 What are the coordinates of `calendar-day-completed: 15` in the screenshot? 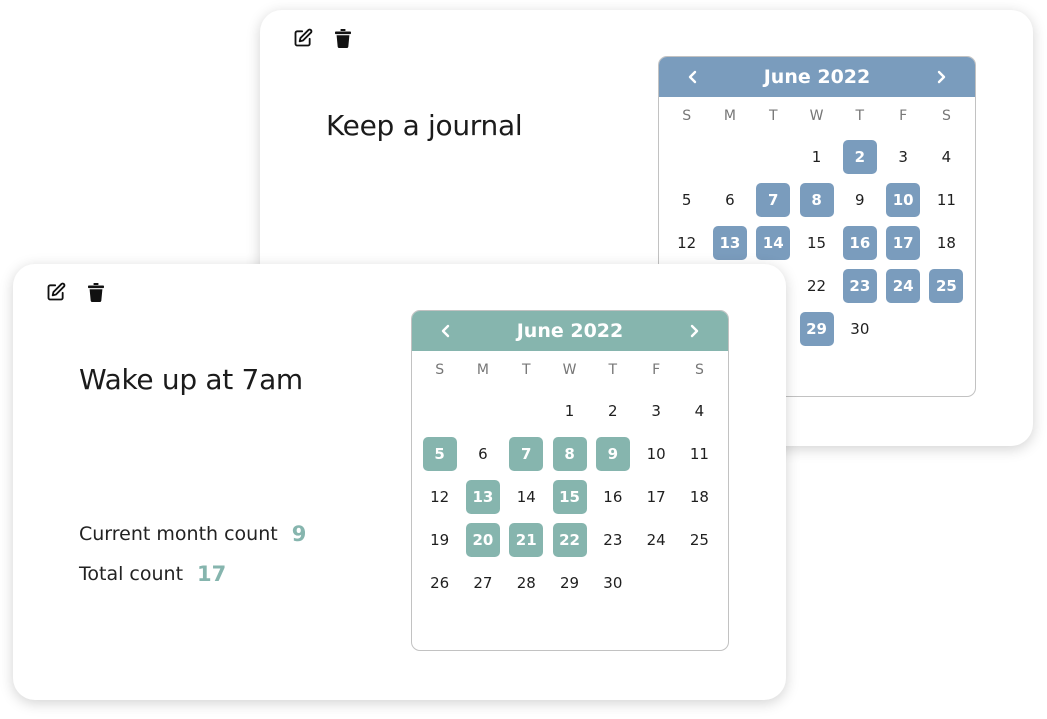 It's located at (569, 496).